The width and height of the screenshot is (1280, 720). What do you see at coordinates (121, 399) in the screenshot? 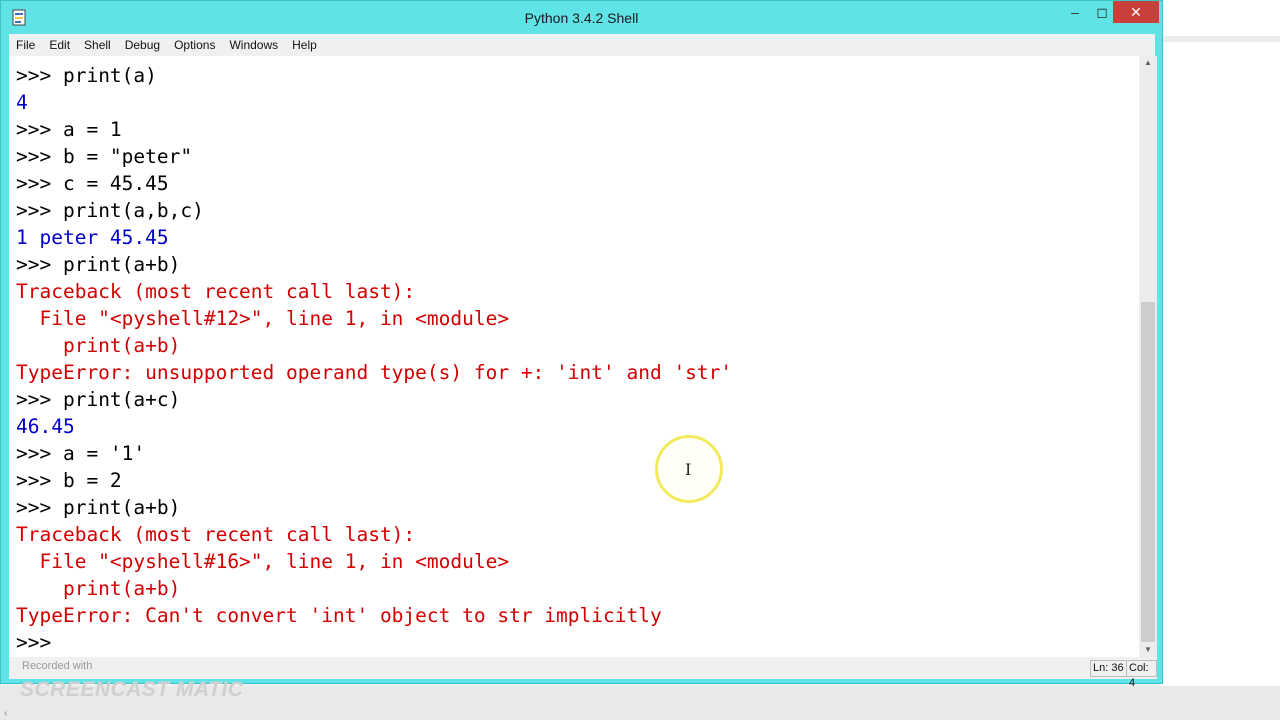
I see `shell-input-text: print(a+c)` at bounding box center [121, 399].